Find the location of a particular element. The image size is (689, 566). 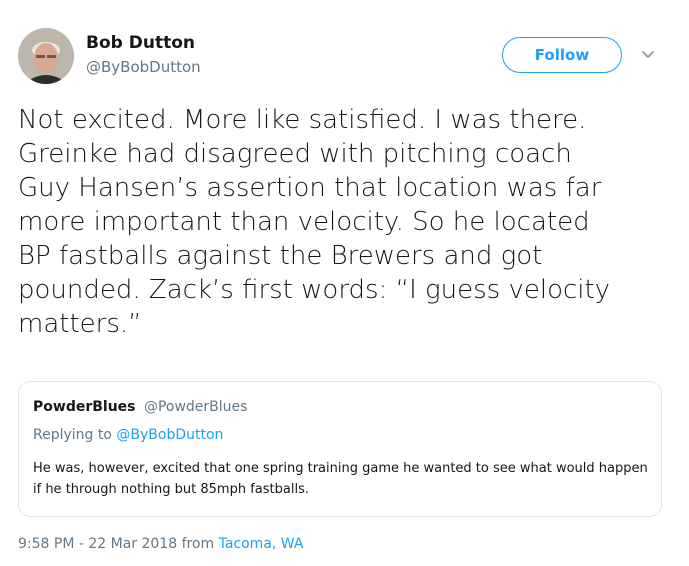

author-handle: @ByBobDutton is located at coordinates (143, 67).